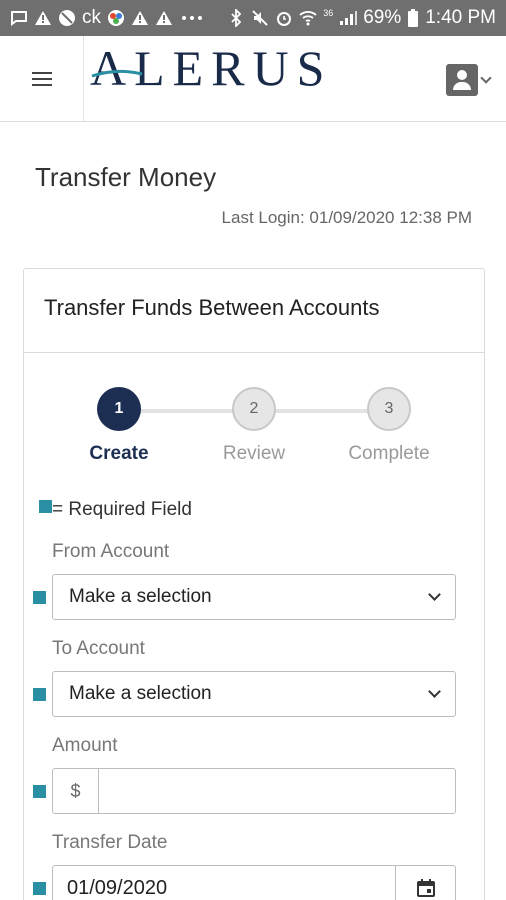 Image resolution: width=506 pixels, height=900 pixels. What do you see at coordinates (126, 177) in the screenshot?
I see `page-title: Transfer Money` at bounding box center [126, 177].